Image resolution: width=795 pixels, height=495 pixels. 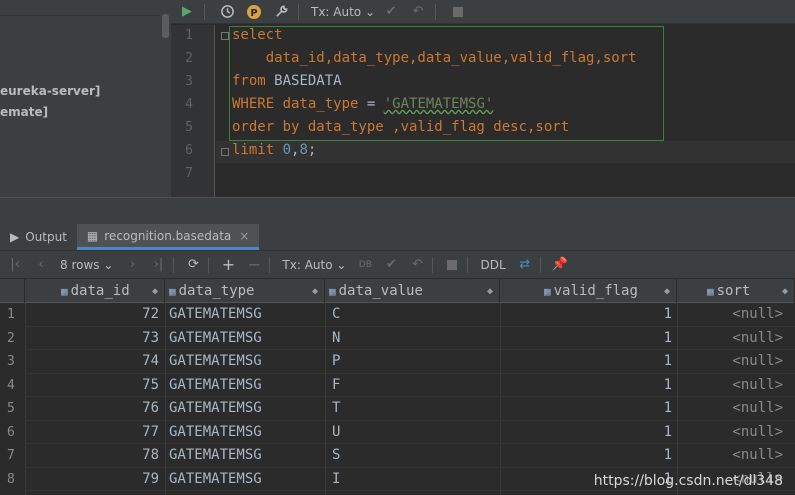 I want to click on table-row: 1 72 GATEMATEMSG C 1 <null>, so click(x=397, y=314).